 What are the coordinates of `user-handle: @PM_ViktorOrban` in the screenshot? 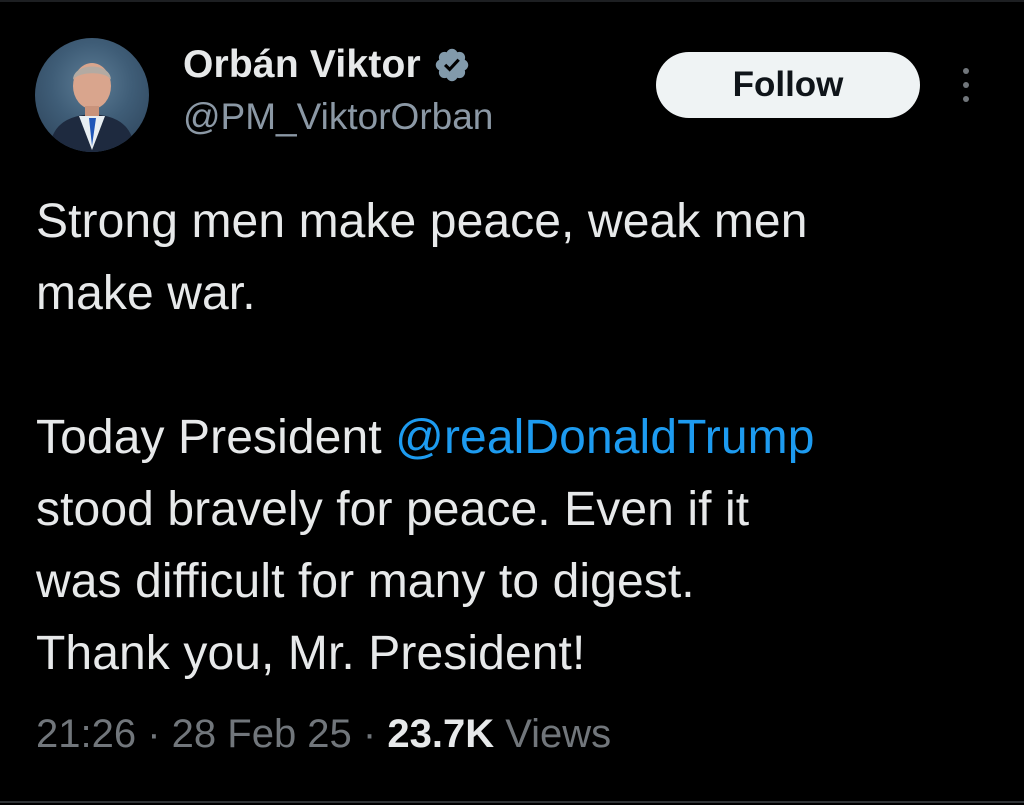 It's located at (338, 117).